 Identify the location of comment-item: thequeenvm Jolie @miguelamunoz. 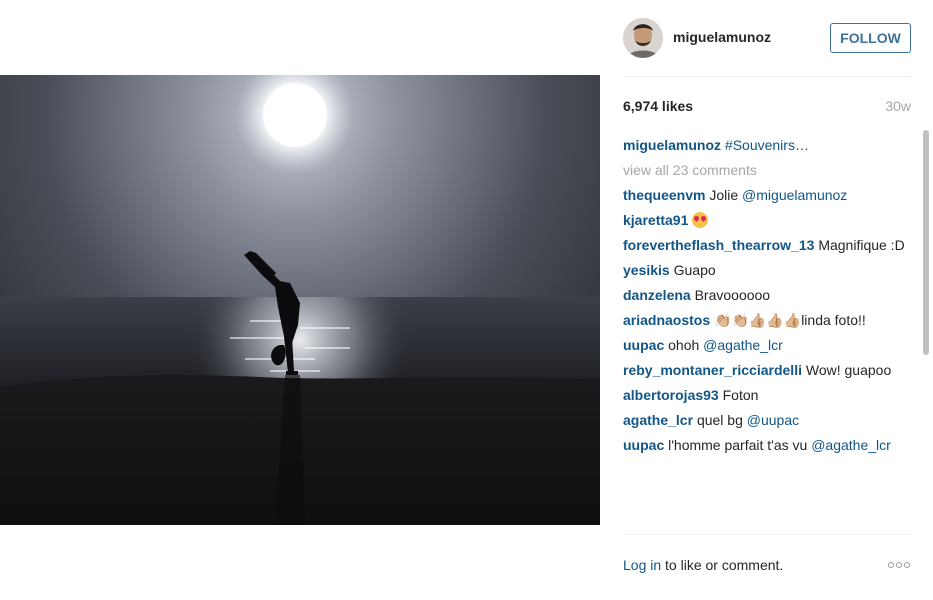
(764, 195).